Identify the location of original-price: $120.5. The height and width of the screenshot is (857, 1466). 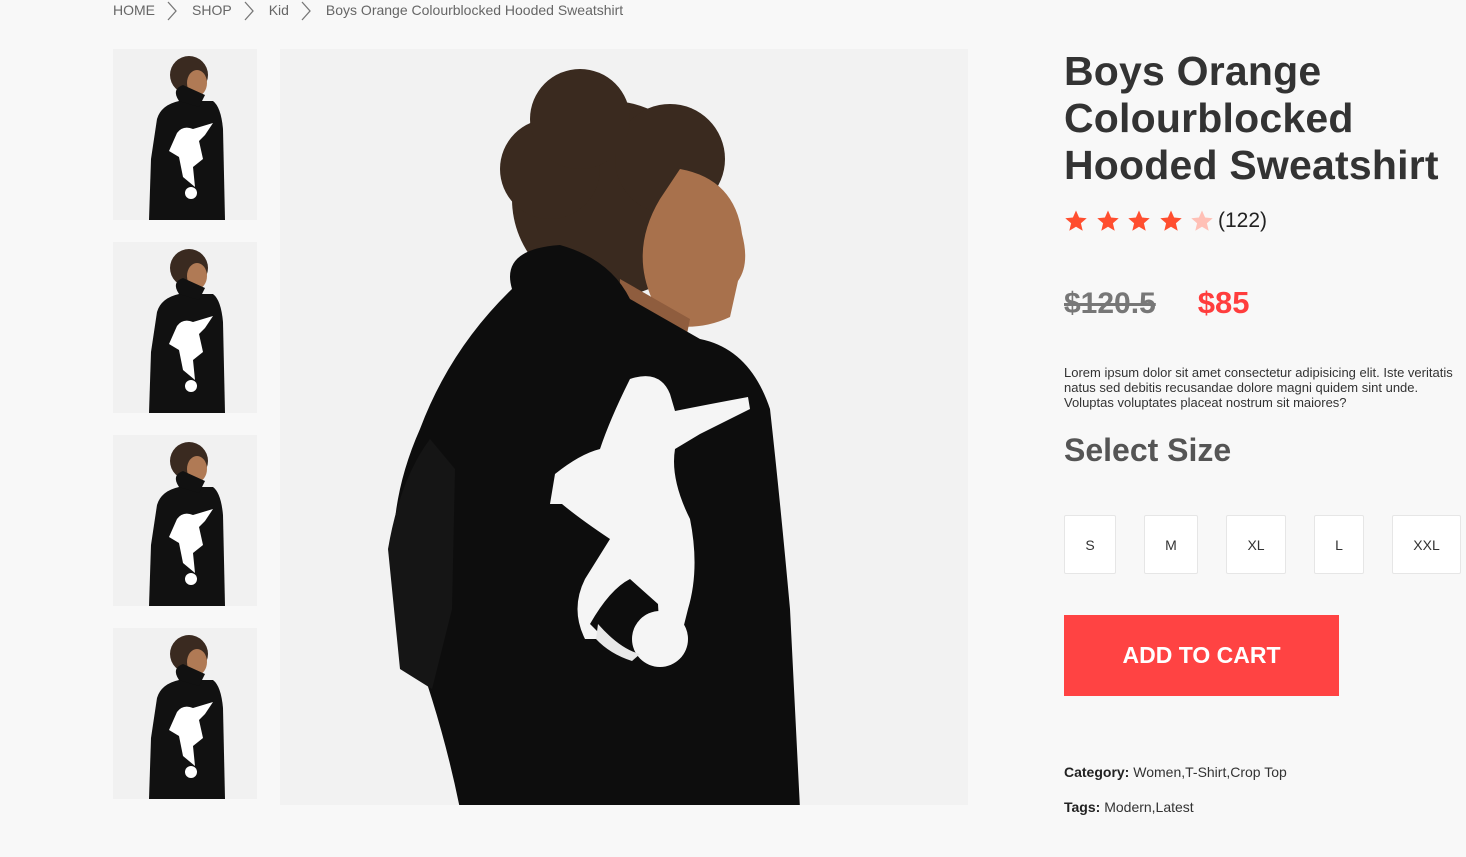
(1110, 303).